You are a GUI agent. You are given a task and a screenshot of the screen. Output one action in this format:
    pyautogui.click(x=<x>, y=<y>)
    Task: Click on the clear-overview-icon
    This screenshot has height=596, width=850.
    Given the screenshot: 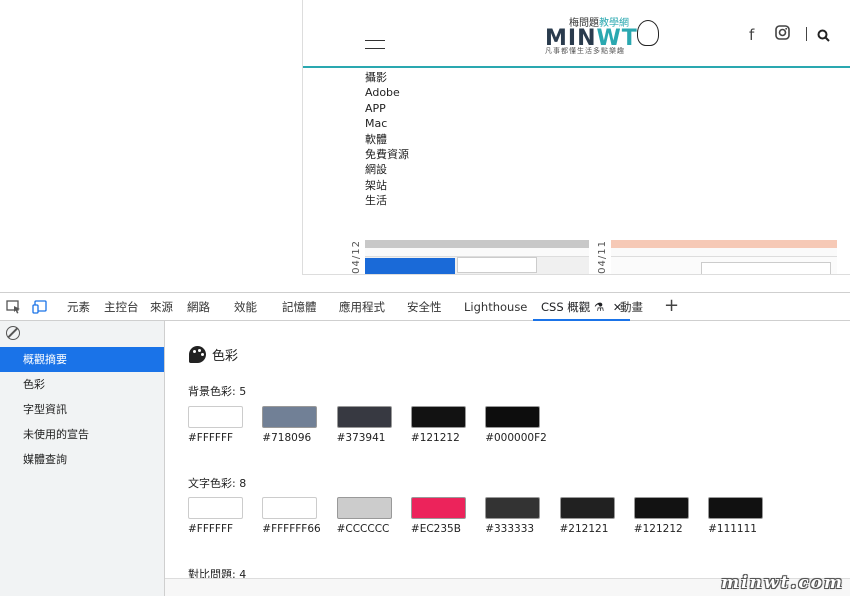 What is the action you would take?
    pyautogui.click(x=13, y=333)
    